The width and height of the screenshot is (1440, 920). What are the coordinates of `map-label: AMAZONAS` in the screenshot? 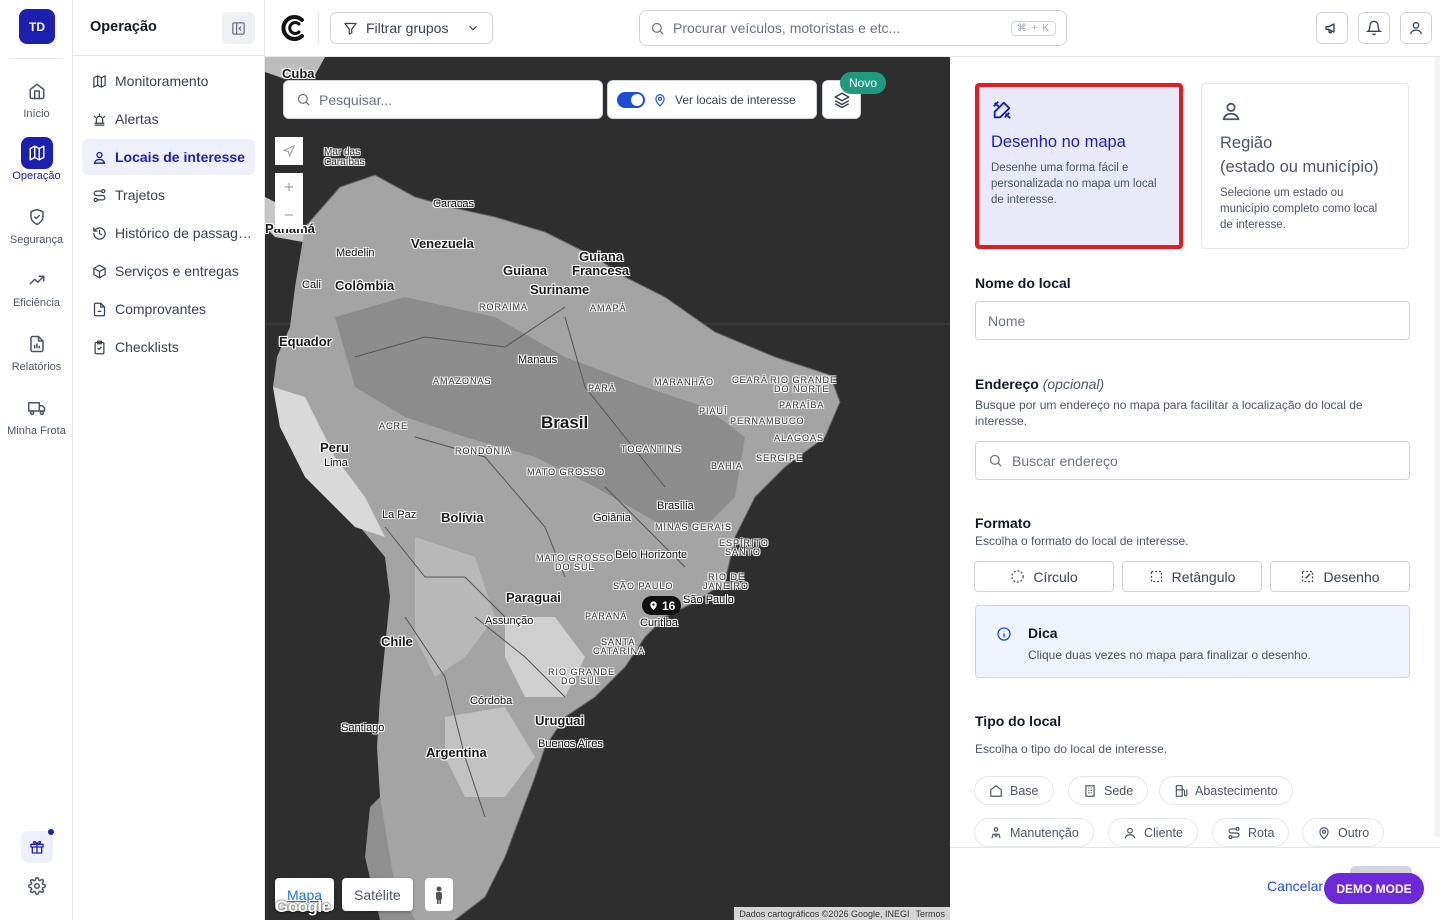 It's located at (462, 381).